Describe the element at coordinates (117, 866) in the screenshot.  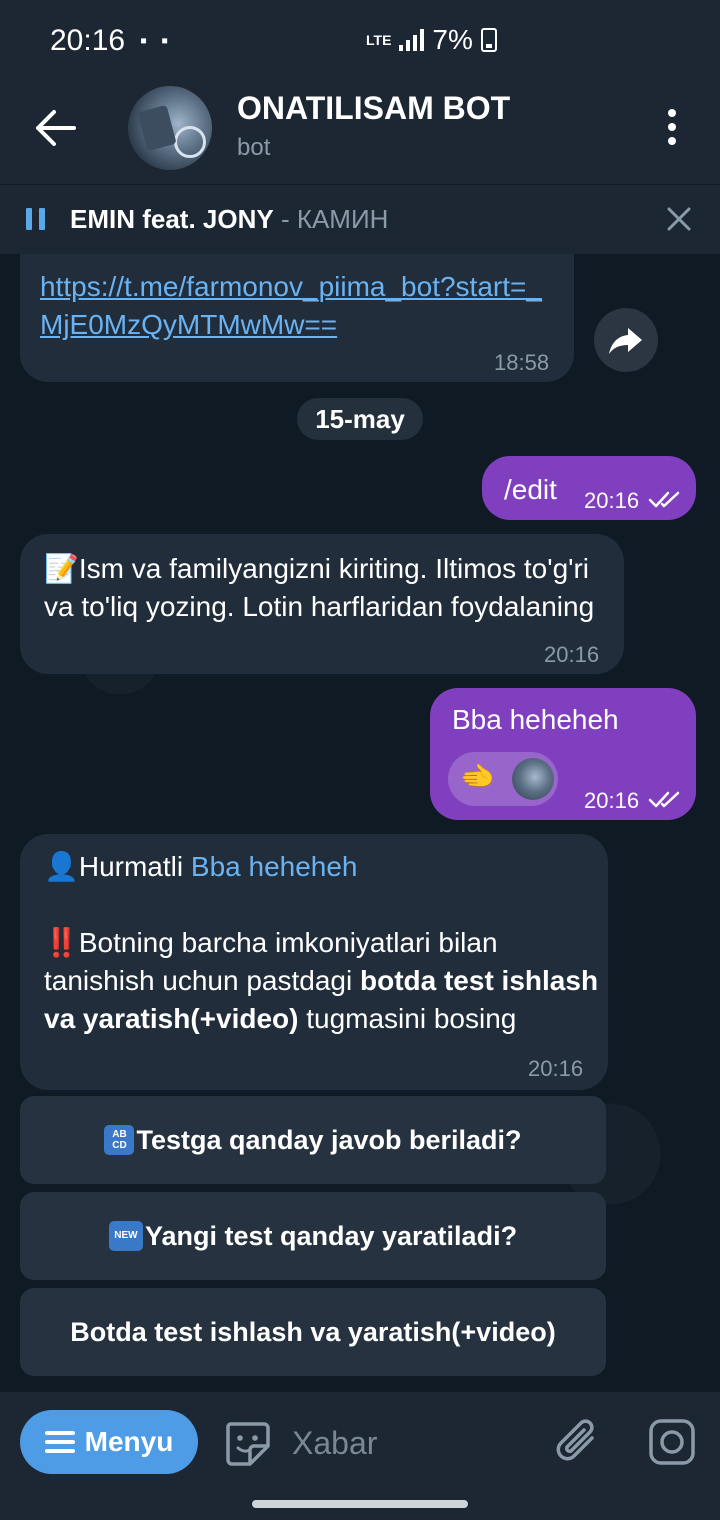
I see `greeting-text: 👤Hurmatli` at that location.